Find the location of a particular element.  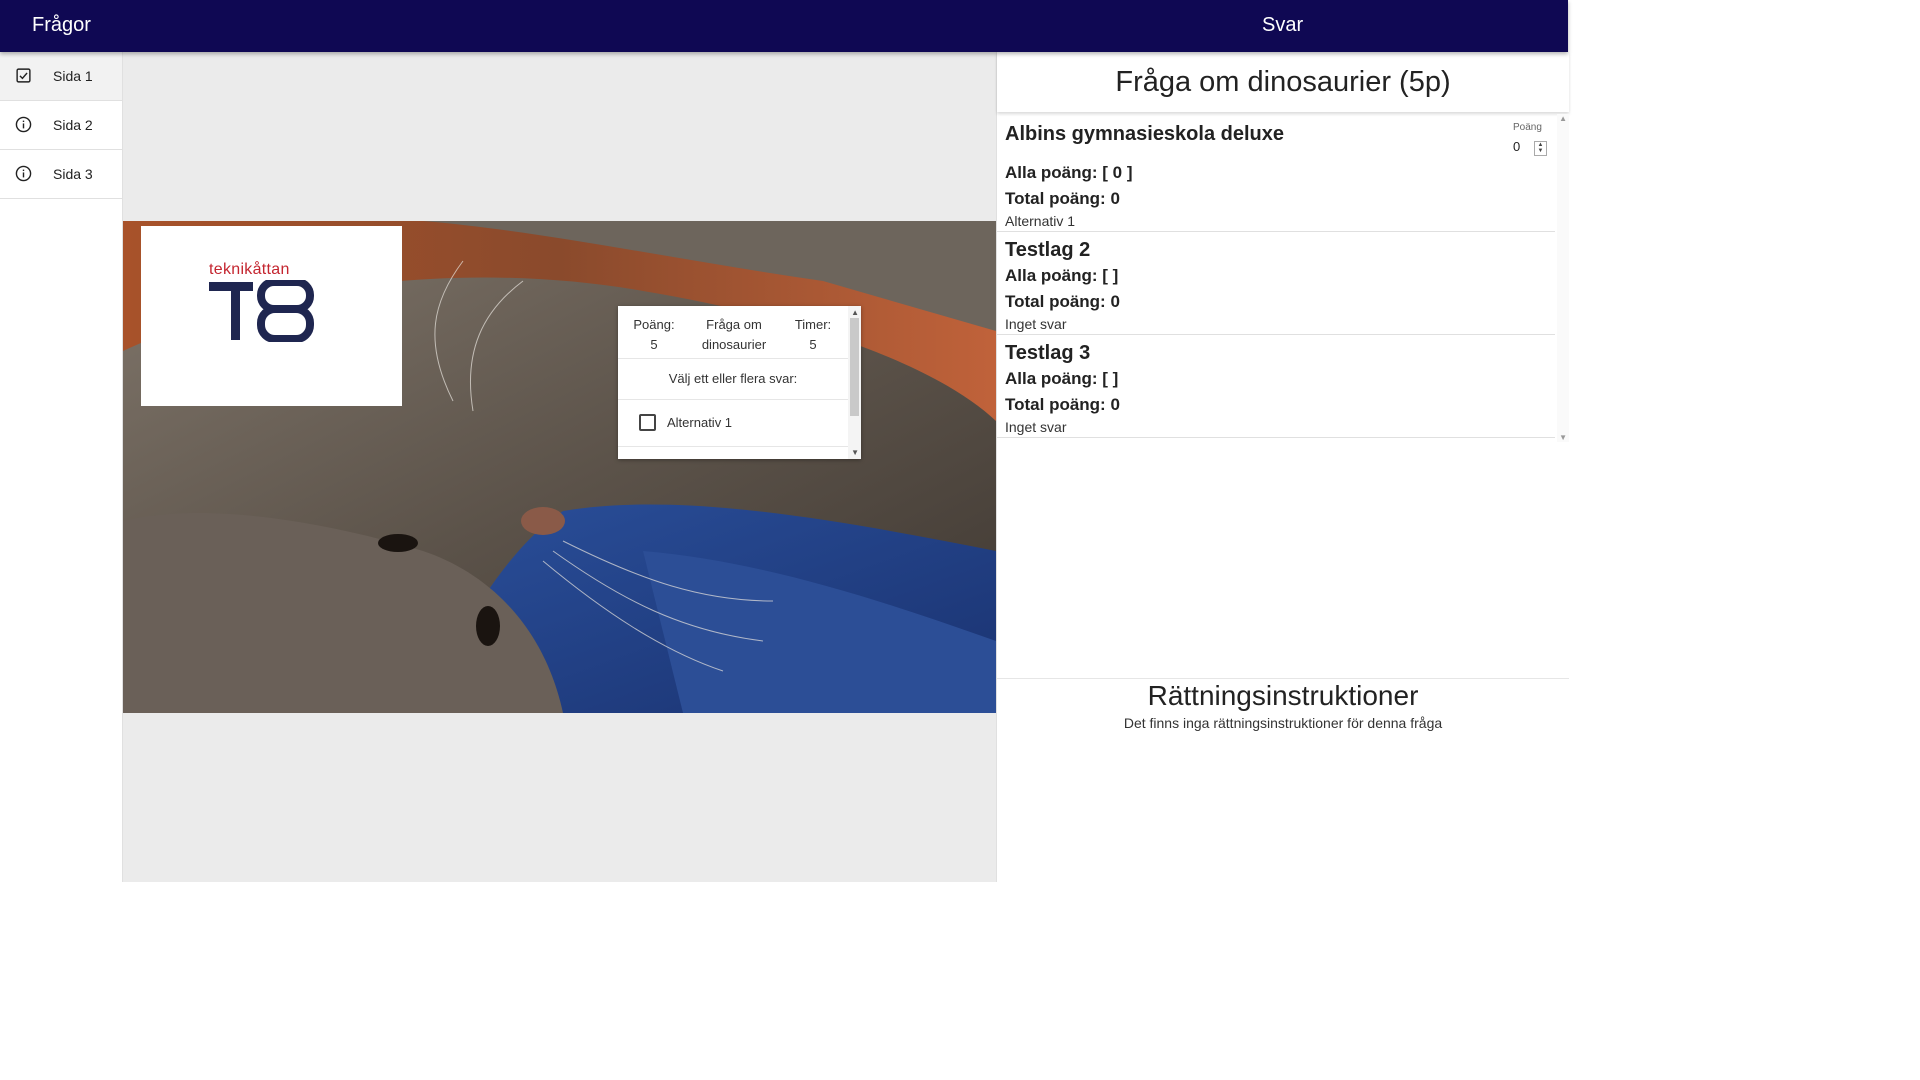

team-name: Testlag 2 is located at coordinates (1048, 250).